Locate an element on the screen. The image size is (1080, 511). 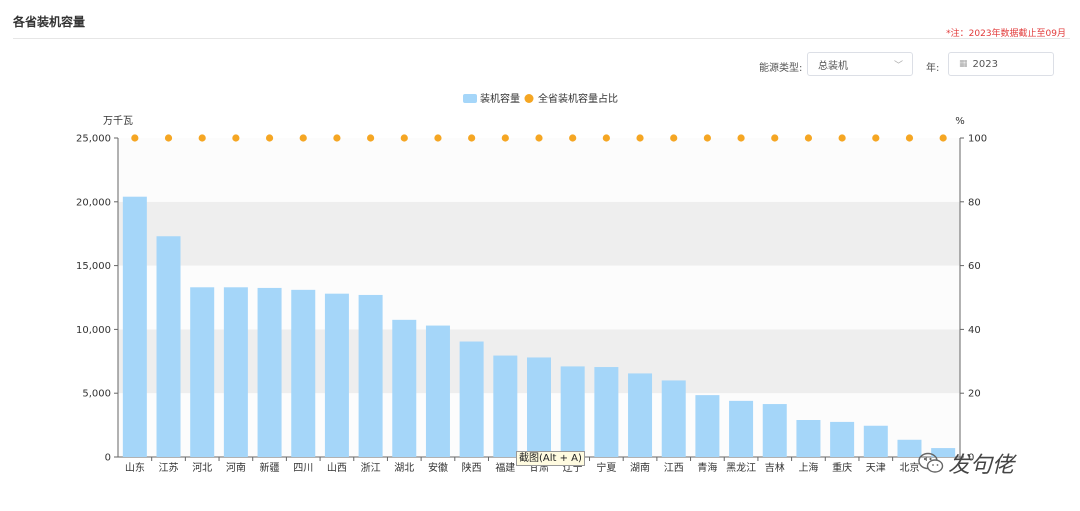
legend-label-share: 全省装机容量占比 is located at coordinates (578, 98).